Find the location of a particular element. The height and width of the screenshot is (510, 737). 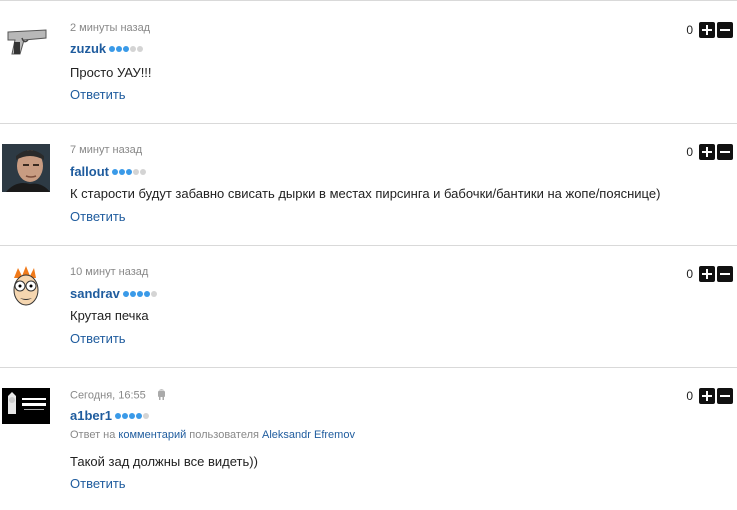

username: fallout is located at coordinates (89, 171).